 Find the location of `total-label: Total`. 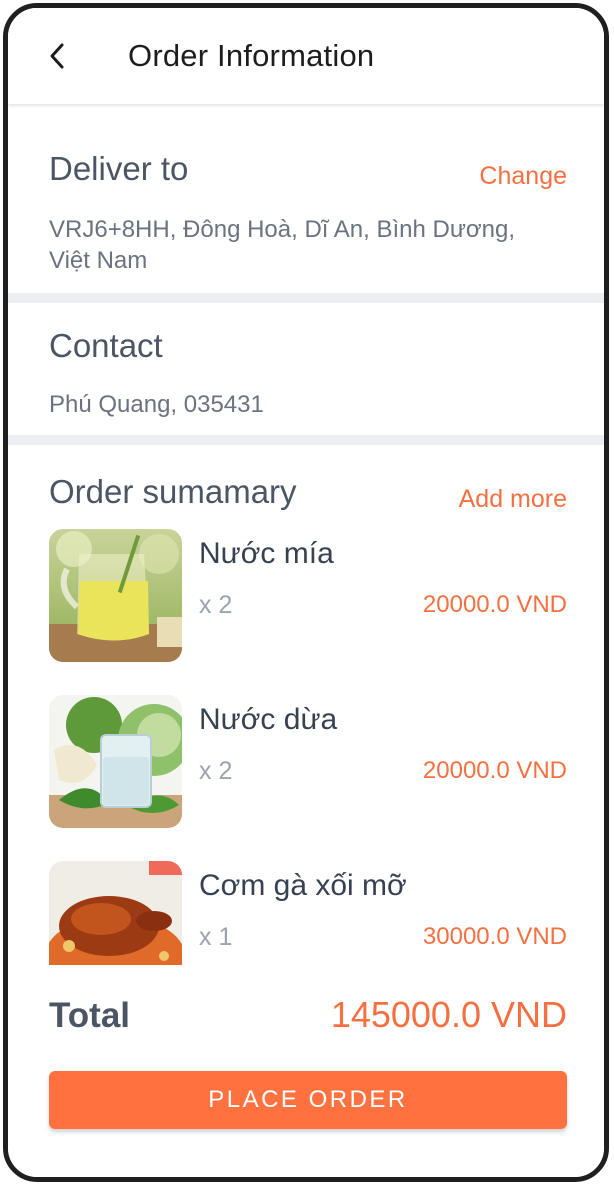

total-label: Total is located at coordinates (90, 1015).